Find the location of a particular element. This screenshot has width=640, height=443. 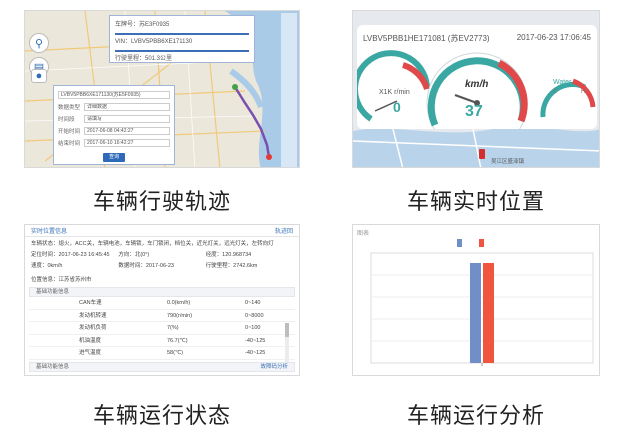

sub-header: 基础功能信息 is located at coordinates (162, 292).